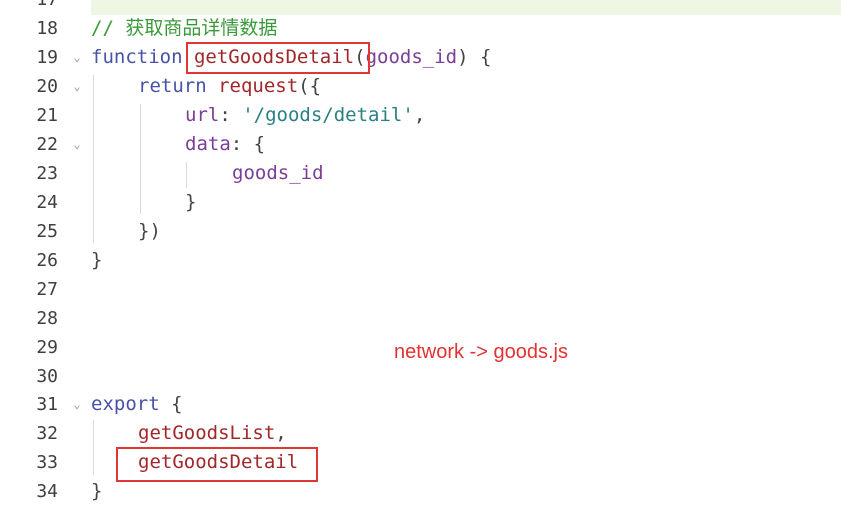 Image resolution: width=841 pixels, height=520 pixels. I want to click on keyword-token: export, so click(125, 404).